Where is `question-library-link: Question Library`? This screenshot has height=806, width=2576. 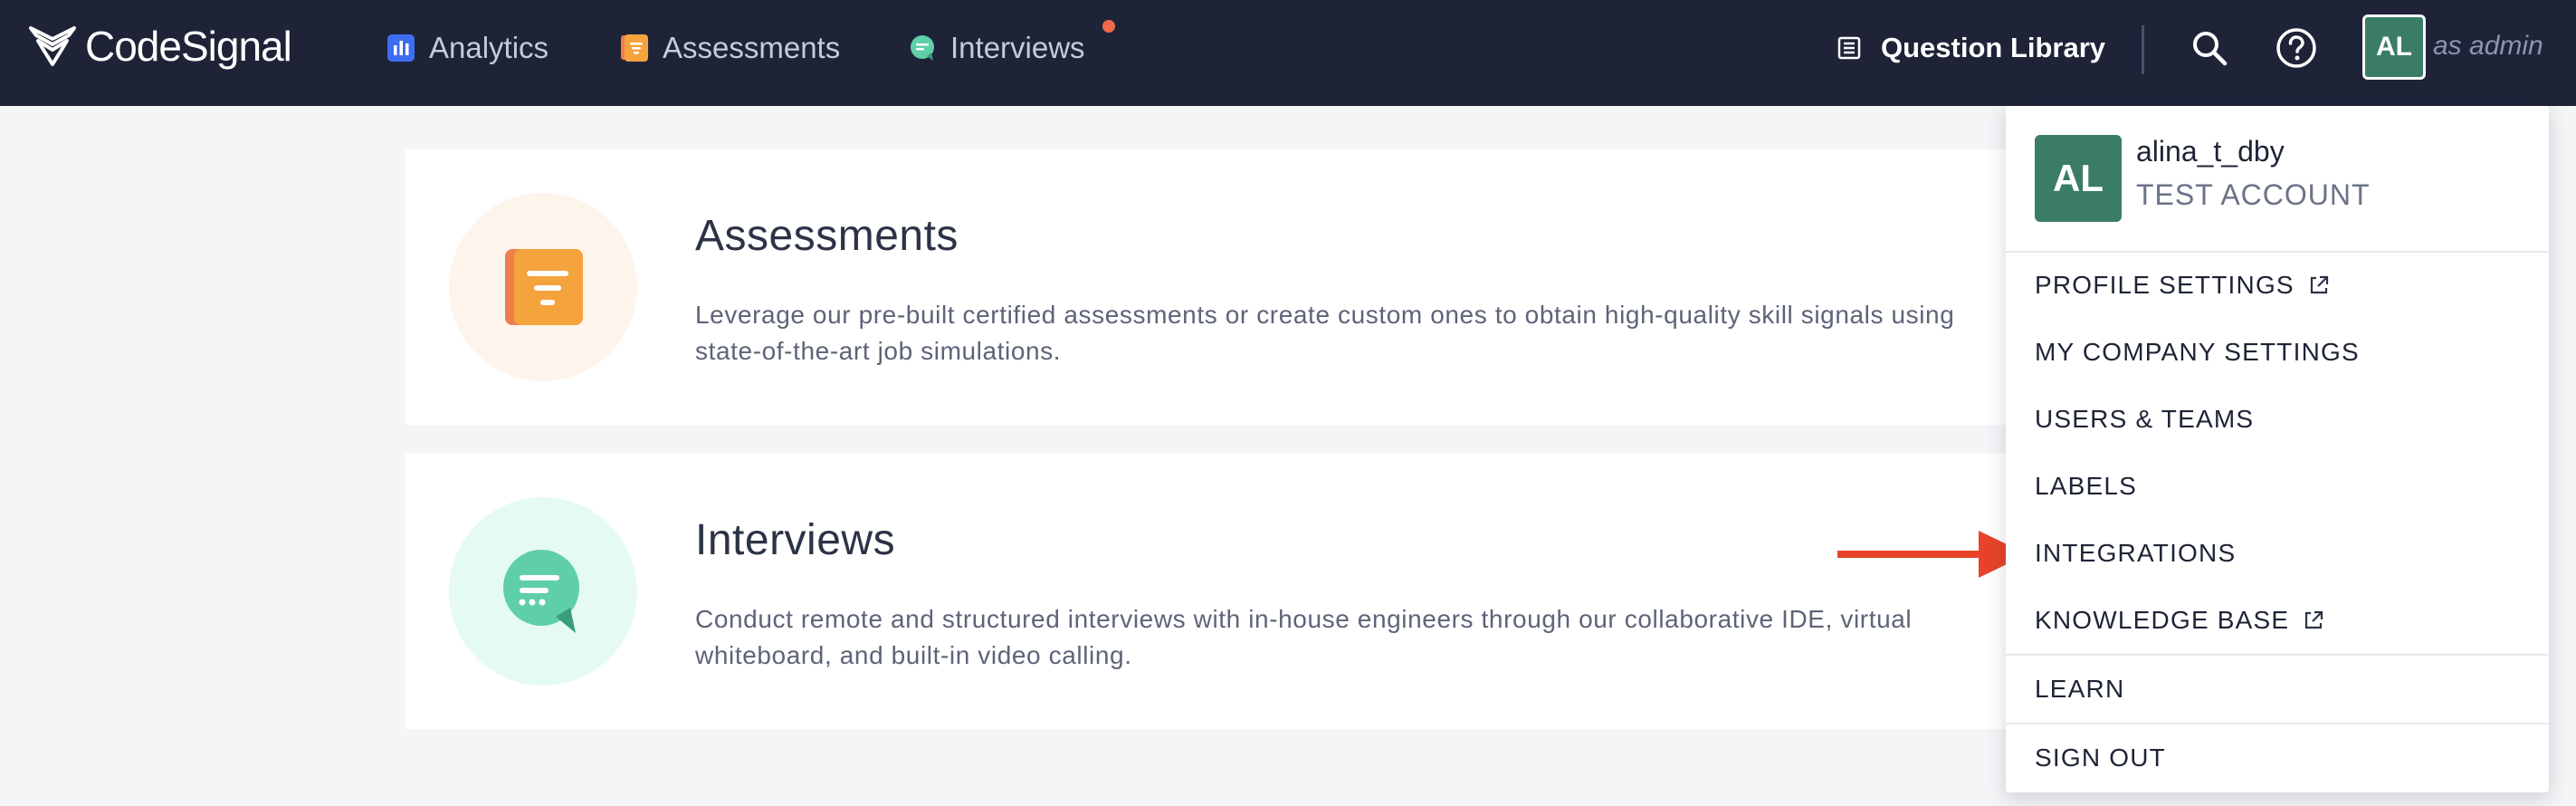
question-library-link: Question Library is located at coordinates (1971, 48).